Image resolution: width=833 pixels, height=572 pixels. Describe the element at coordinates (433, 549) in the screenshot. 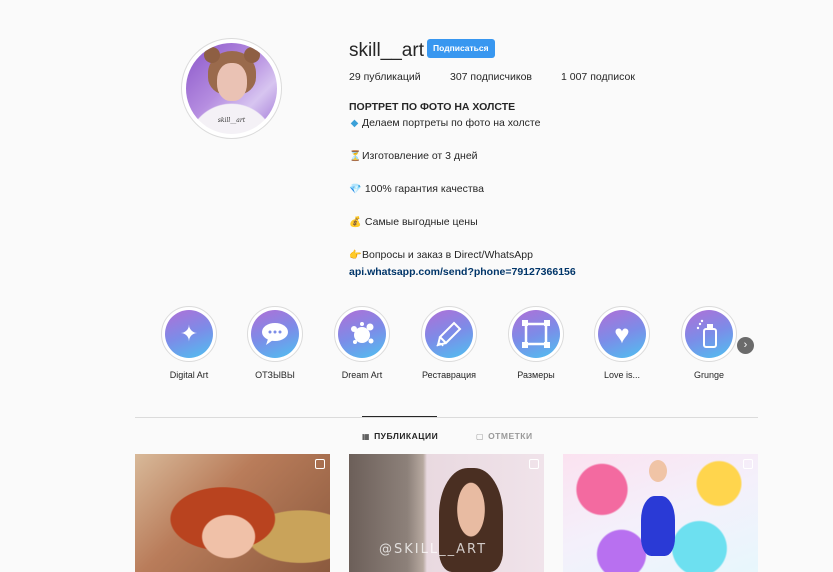

I see `watermark: @SKILL__ART` at that location.